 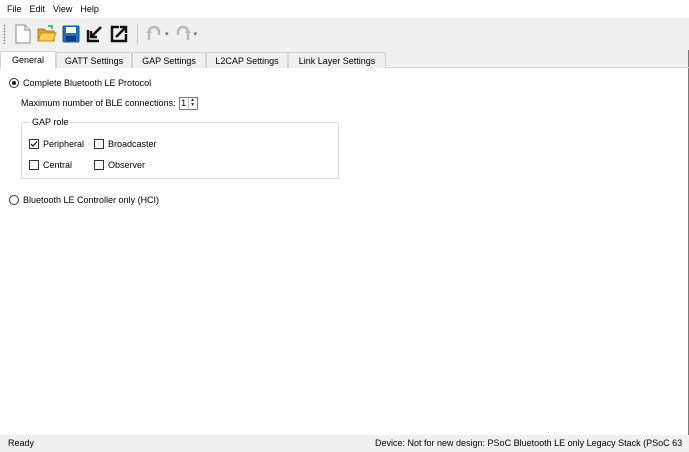 I want to click on max-connections-row: Maximum number of BLE connections: 1 ▲ ▼, so click(x=109, y=103).